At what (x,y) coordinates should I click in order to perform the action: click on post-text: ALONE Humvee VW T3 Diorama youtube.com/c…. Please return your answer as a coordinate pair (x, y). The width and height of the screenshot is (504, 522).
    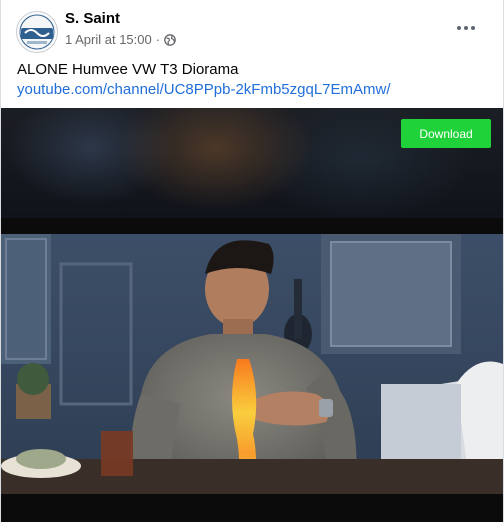
    Looking at the image, I should click on (252, 80).